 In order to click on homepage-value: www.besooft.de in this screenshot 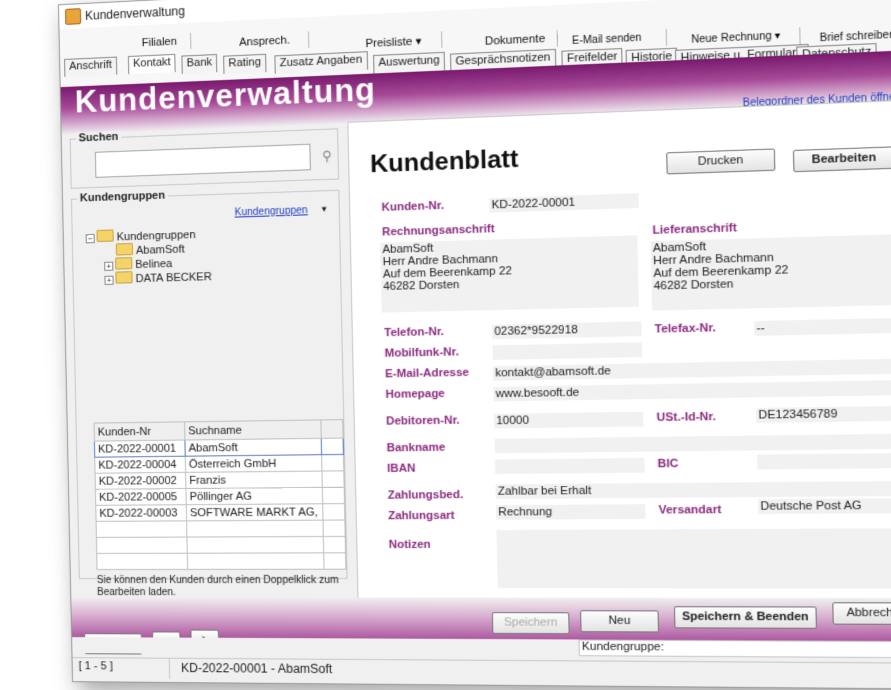, I will do `click(692, 391)`.